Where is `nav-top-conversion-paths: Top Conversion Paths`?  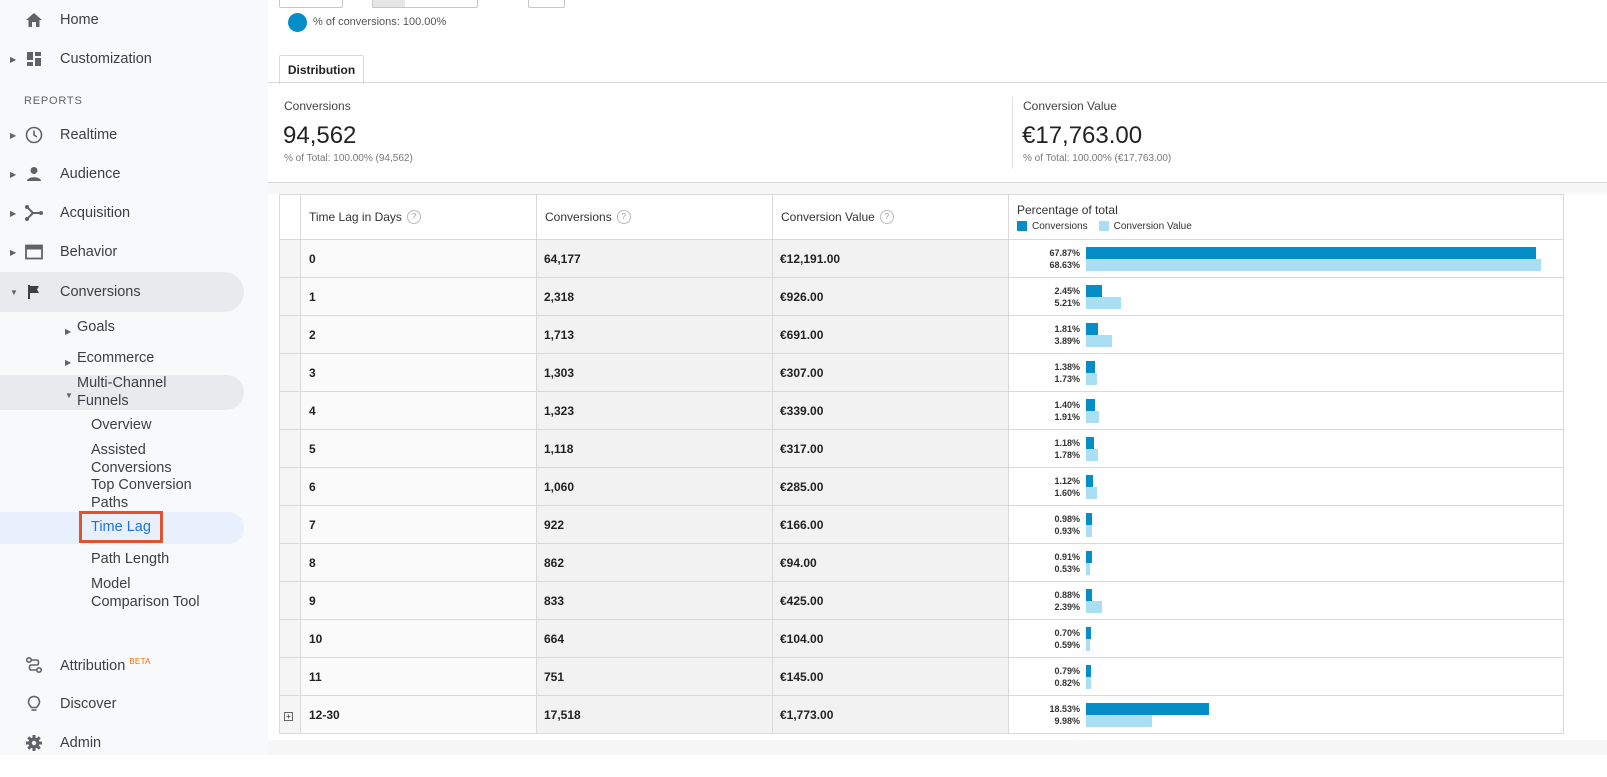
nav-top-conversion-paths: Top Conversion Paths is located at coordinates (141, 494).